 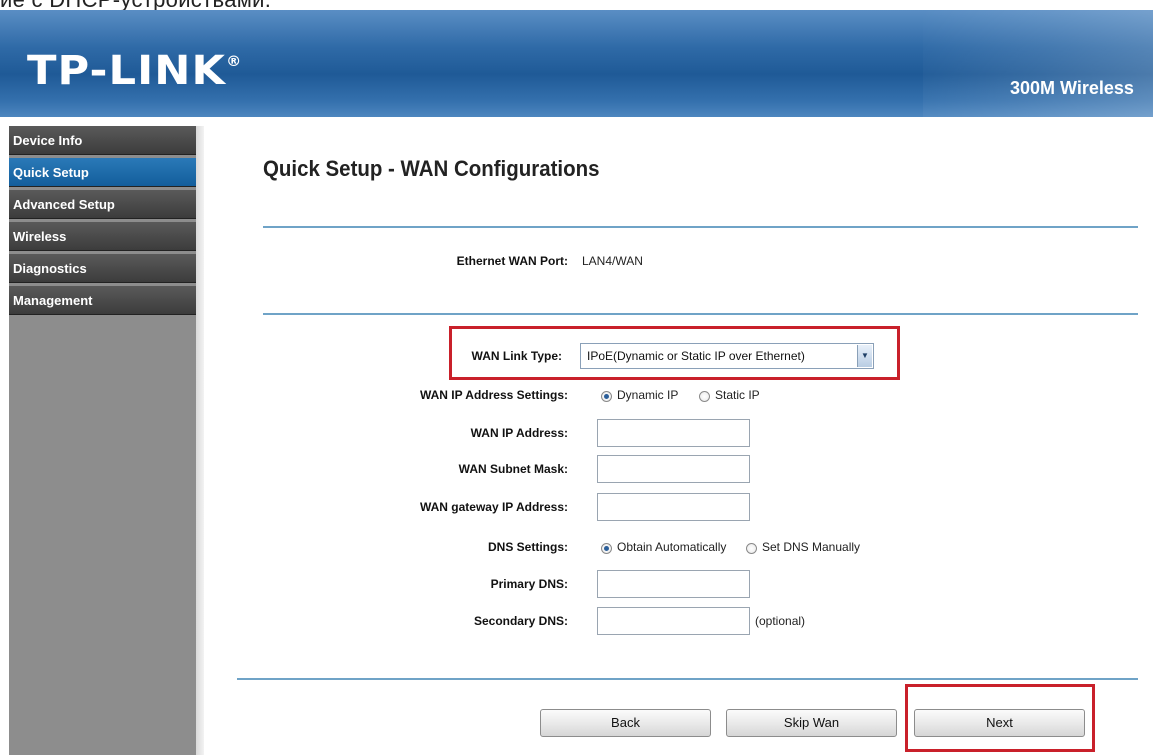 What do you see at coordinates (700, 227) in the screenshot?
I see `separator-top` at bounding box center [700, 227].